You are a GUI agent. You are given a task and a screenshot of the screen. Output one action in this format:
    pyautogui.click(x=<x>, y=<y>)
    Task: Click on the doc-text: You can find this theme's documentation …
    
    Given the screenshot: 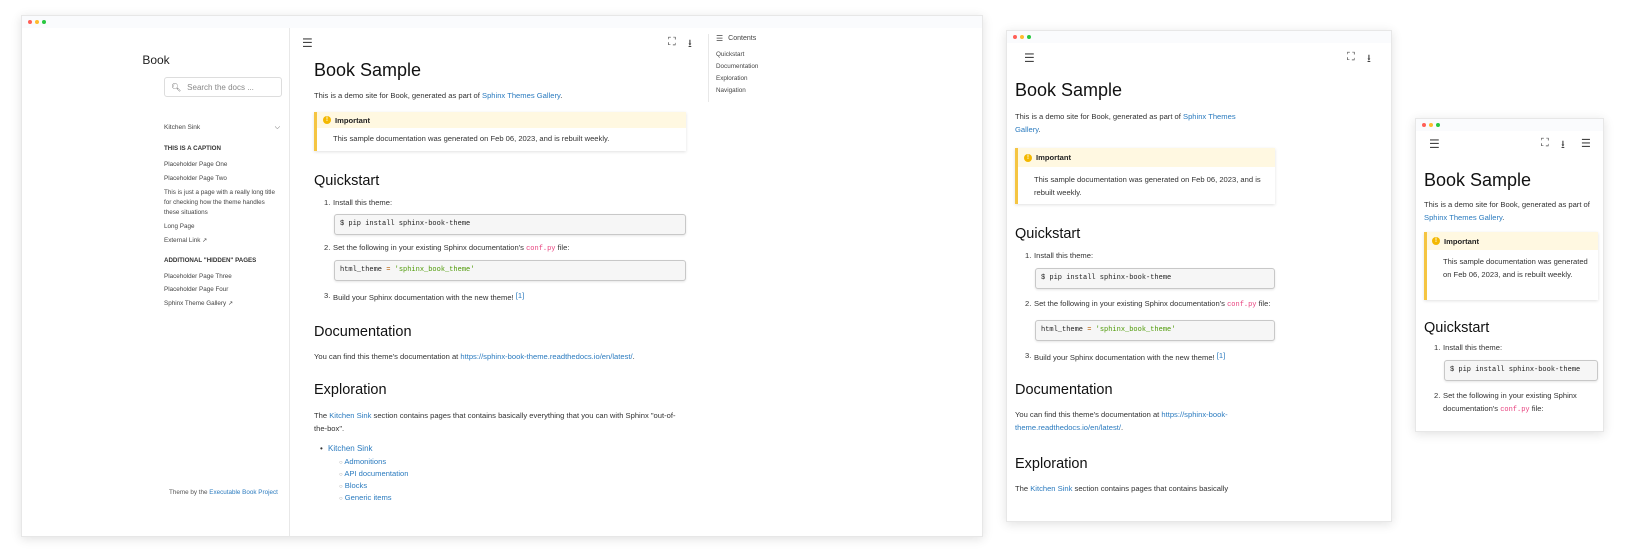 What is the action you would take?
    pyautogui.click(x=387, y=356)
    